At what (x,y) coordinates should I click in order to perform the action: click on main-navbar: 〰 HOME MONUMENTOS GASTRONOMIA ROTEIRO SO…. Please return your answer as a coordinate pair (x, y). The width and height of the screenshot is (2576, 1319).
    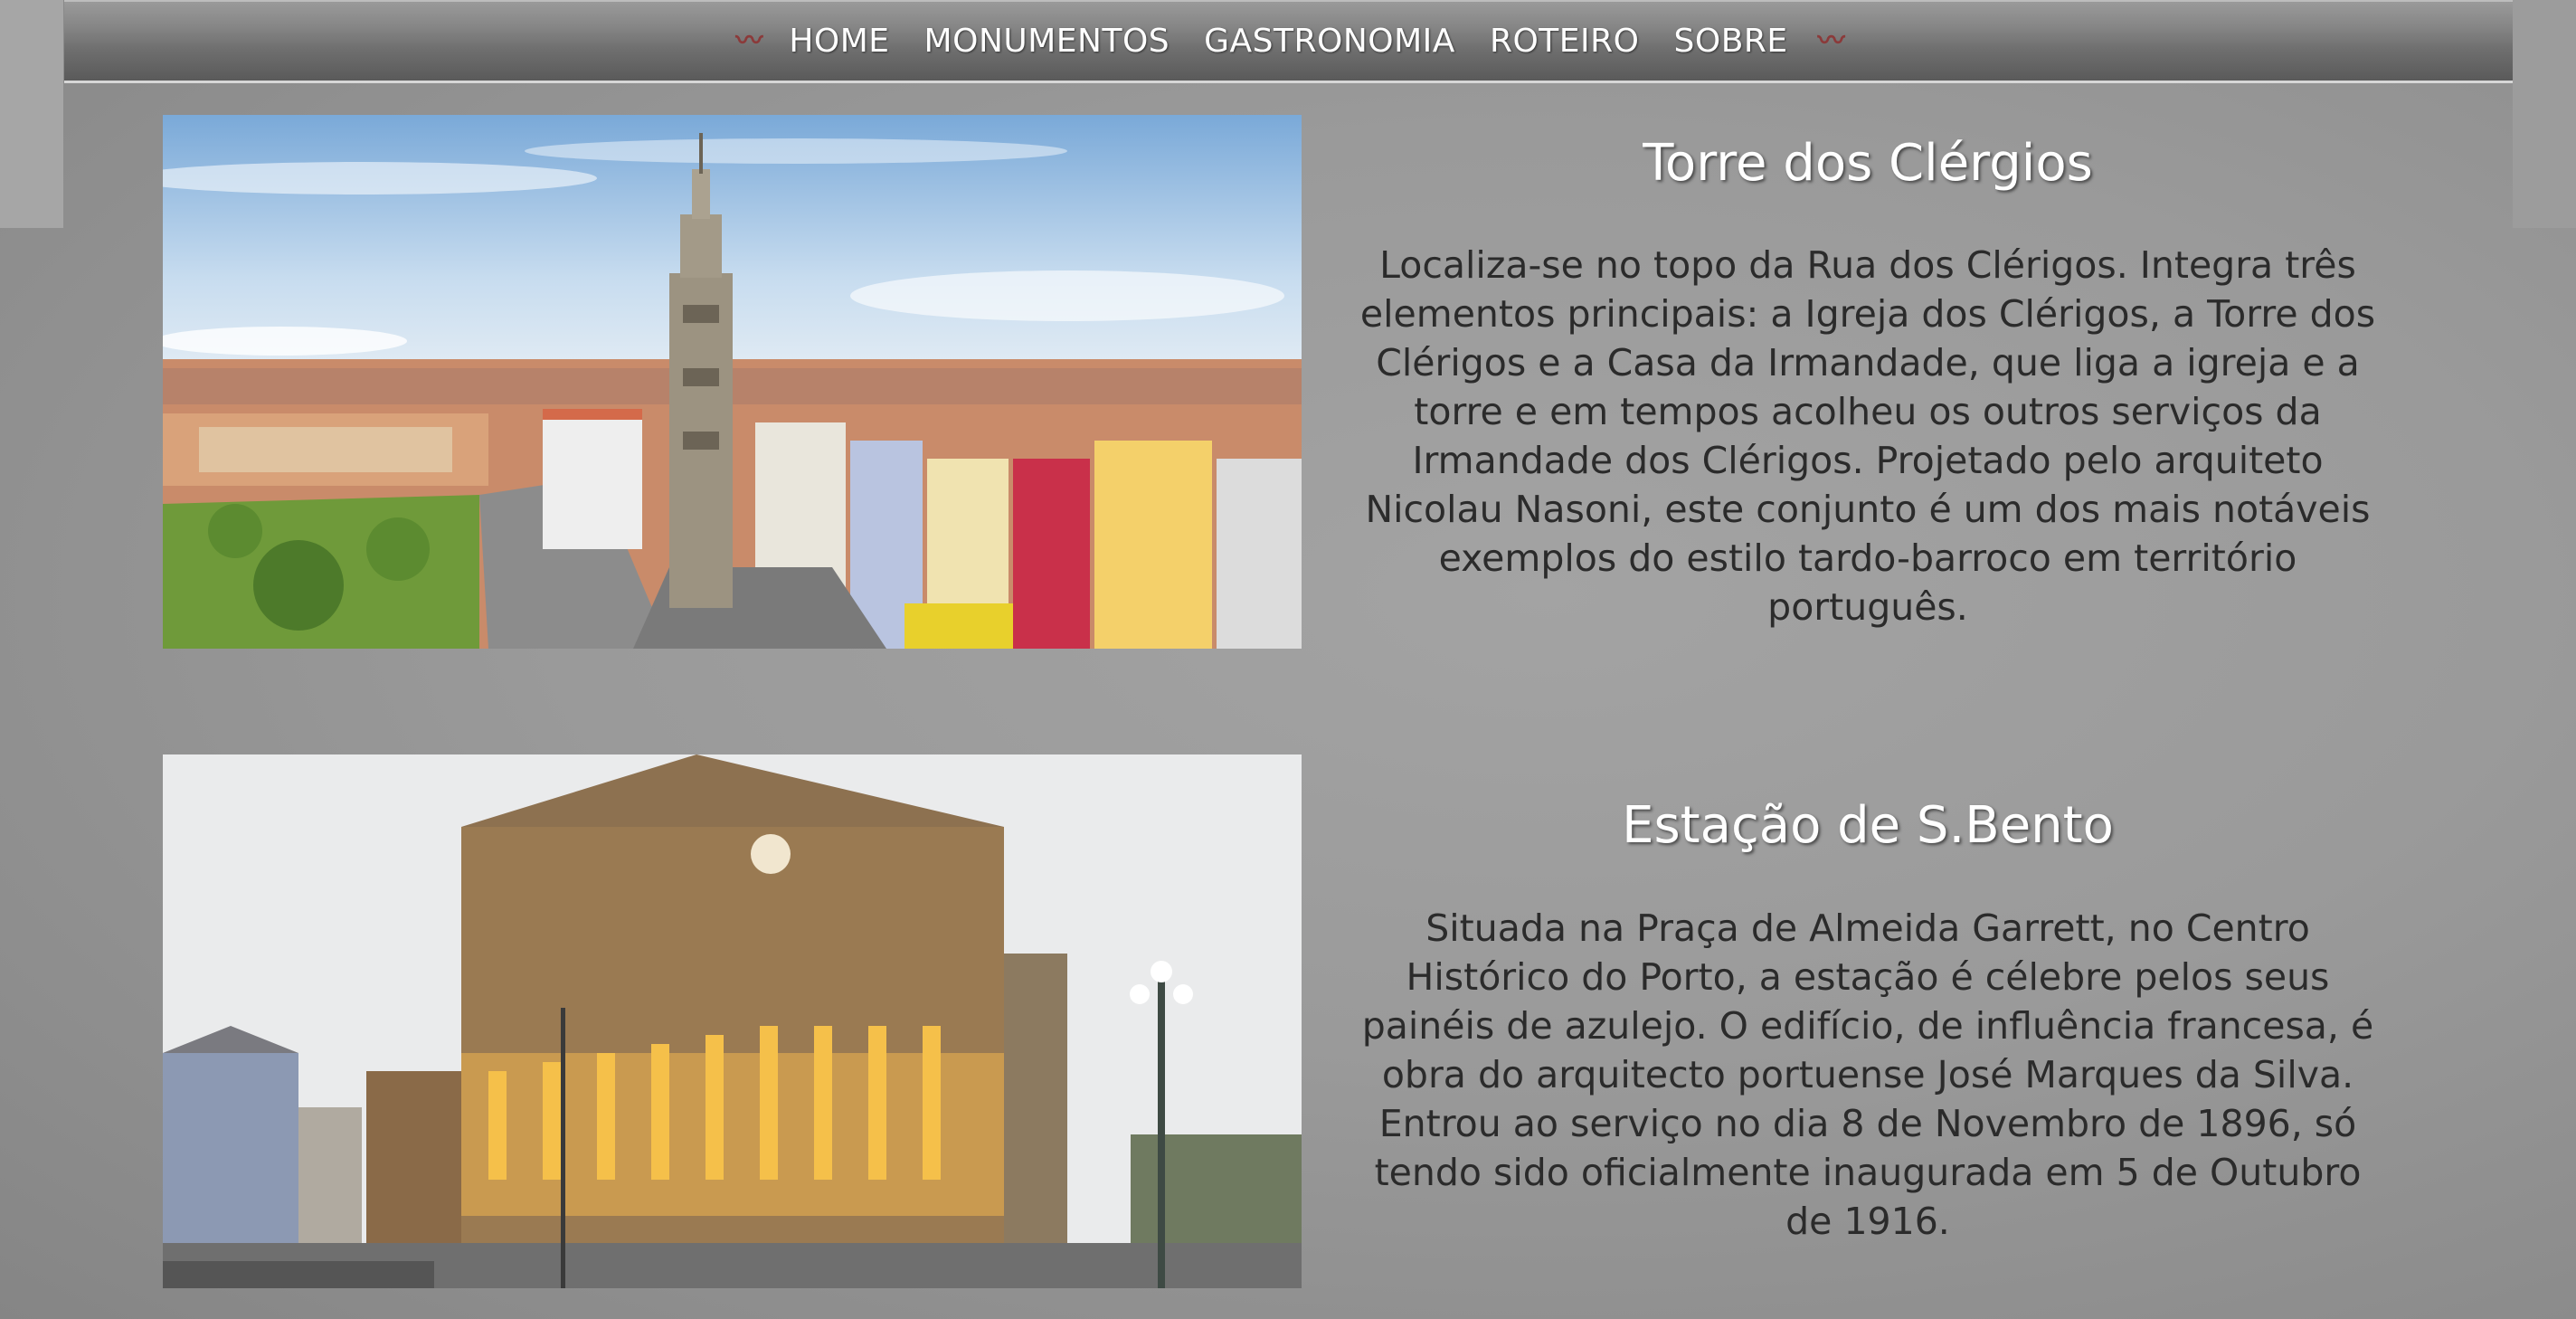
    Looking at the image, I should click on (1289, 41).